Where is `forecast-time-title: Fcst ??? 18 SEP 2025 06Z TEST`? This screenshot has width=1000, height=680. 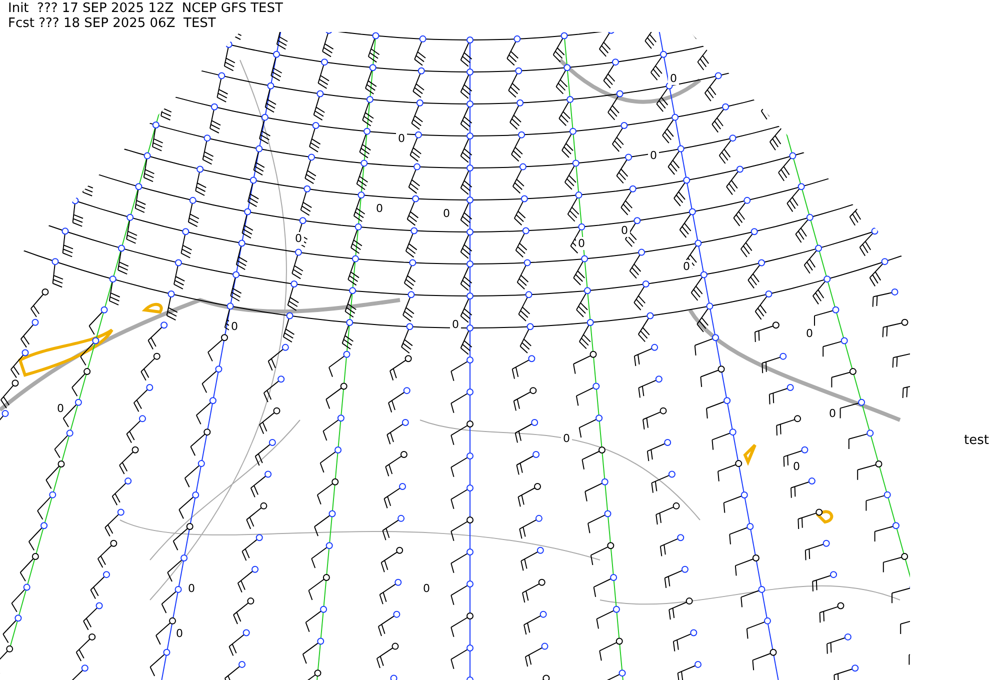 forecast-time-title: Fcst ??? 18 SEP 2025 06Z TEST is located at coordinates (112, 23).